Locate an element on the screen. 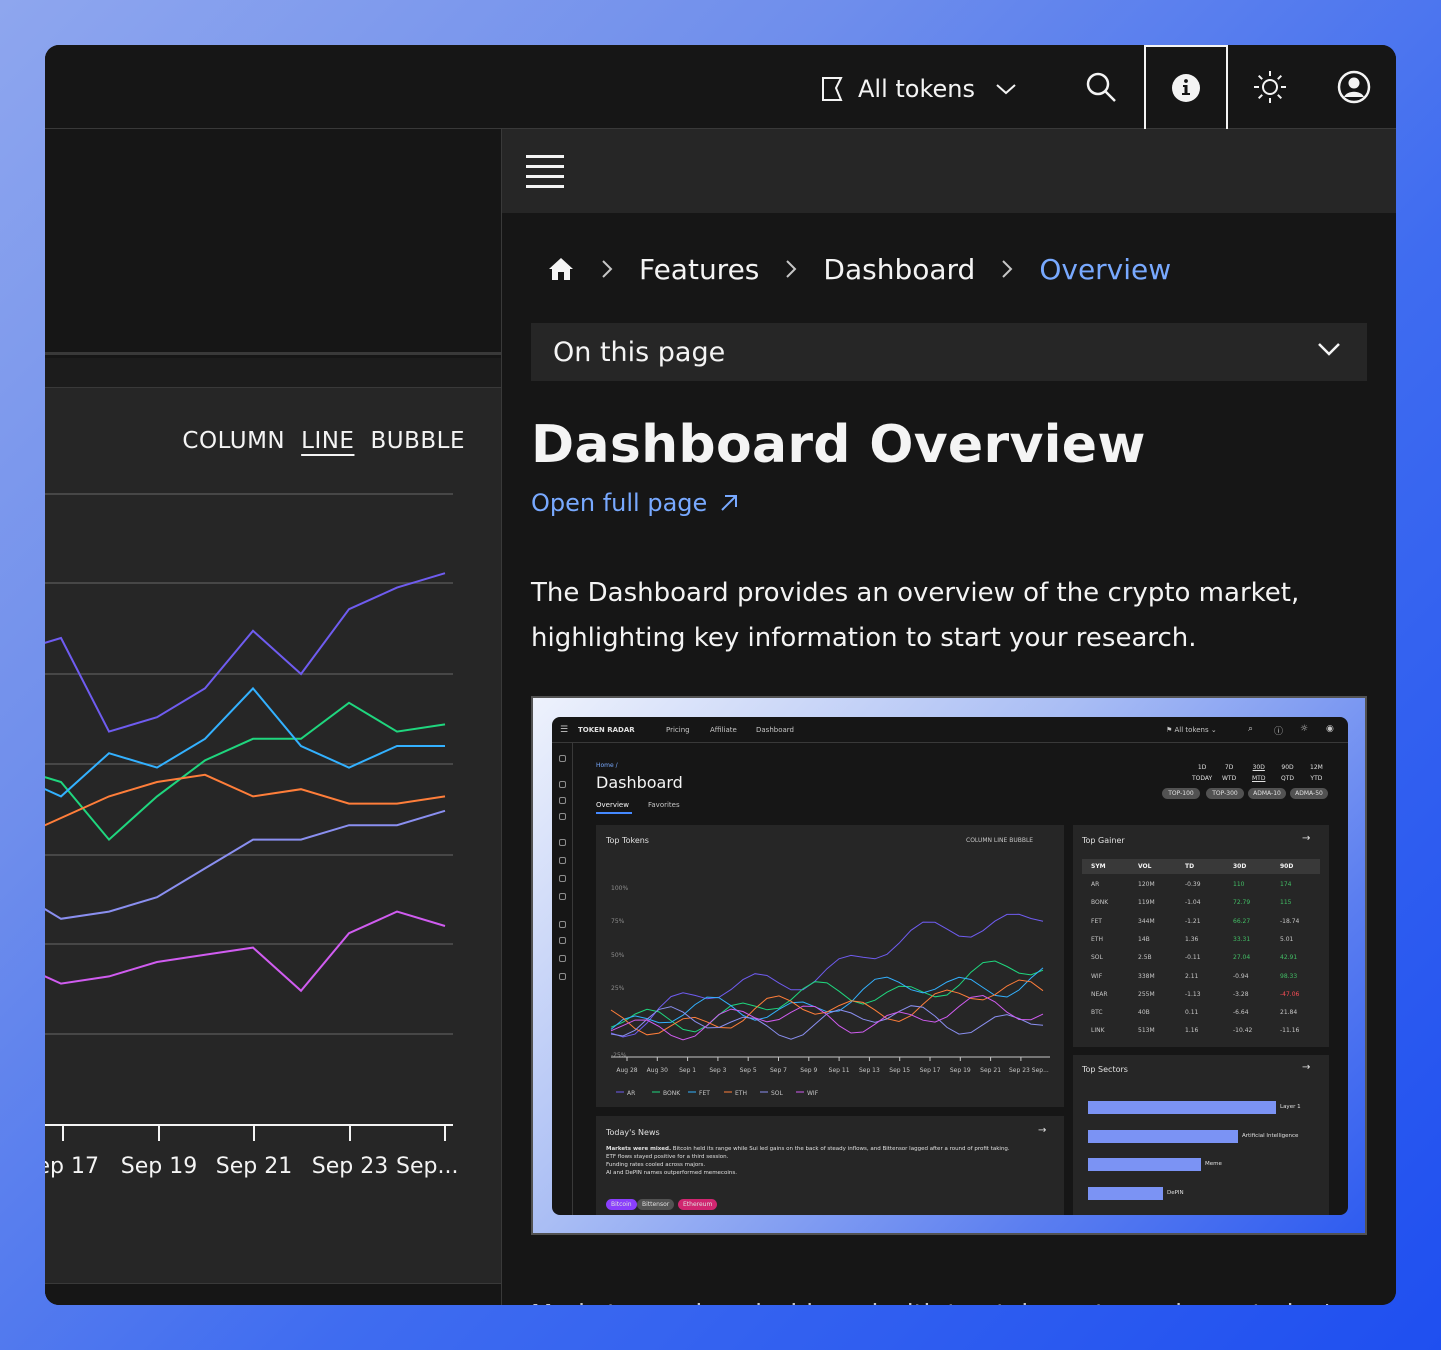  mini-table-cell: -1.13 is located at coordinates (1193, 994).